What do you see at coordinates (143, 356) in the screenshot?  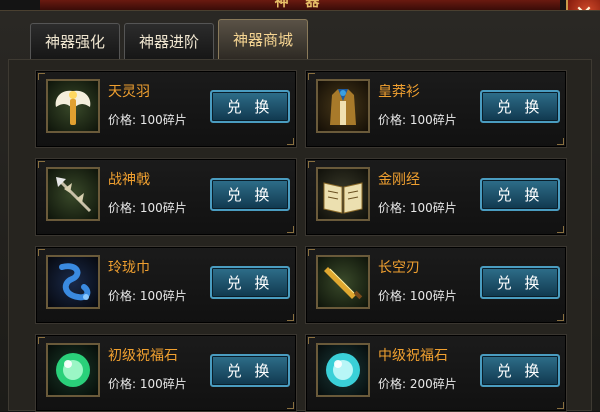 I see `item-name: 初级祝福石` at bounding box center [143, 356].